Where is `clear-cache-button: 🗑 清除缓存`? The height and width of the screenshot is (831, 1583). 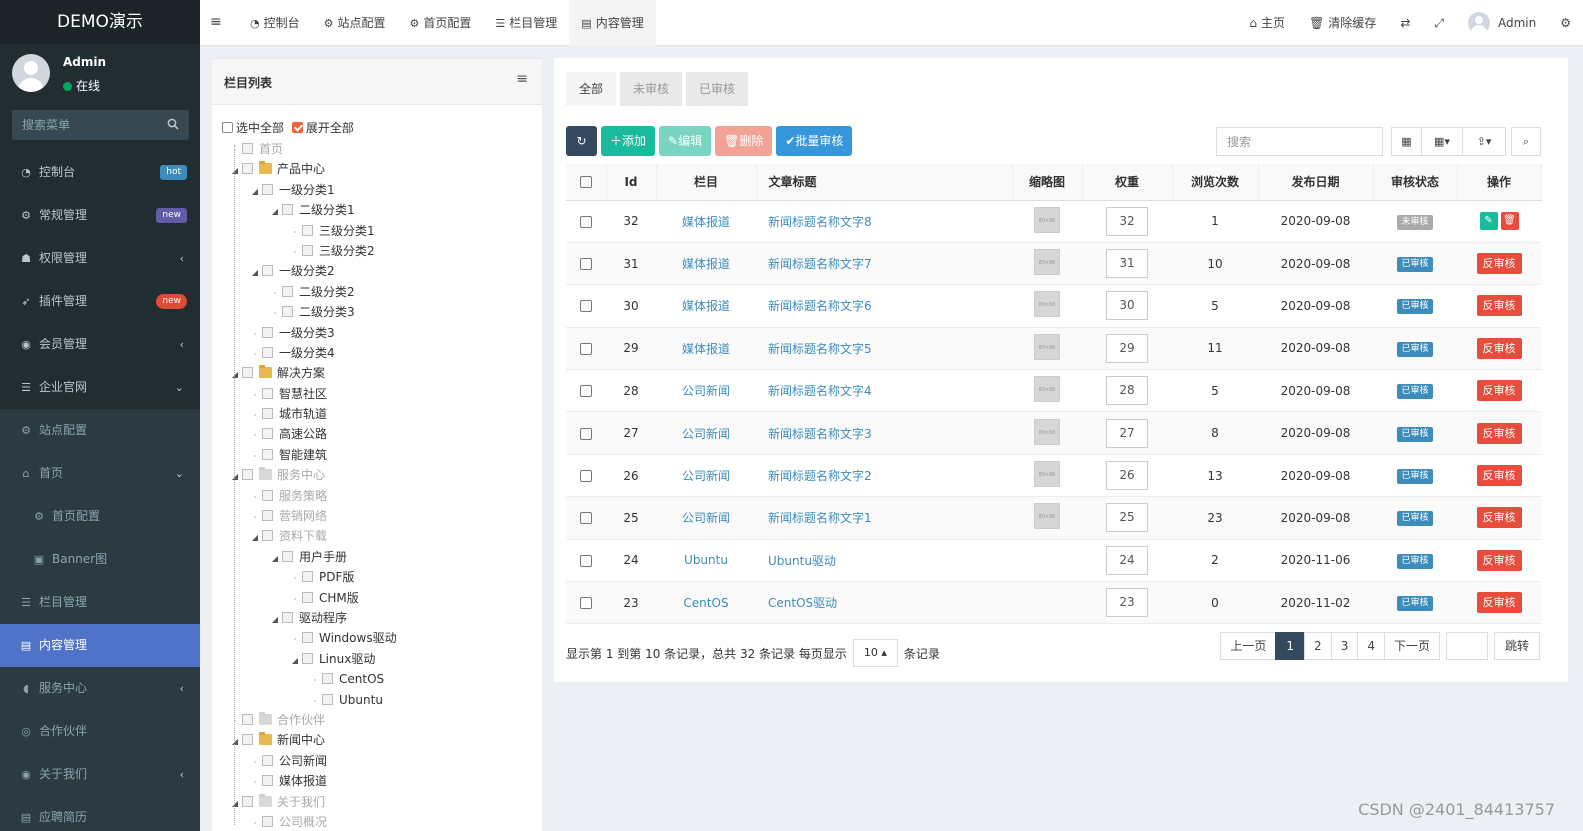 clear-cache-button: 🗑 清除缓存 is located at coordinates (1342, 23).